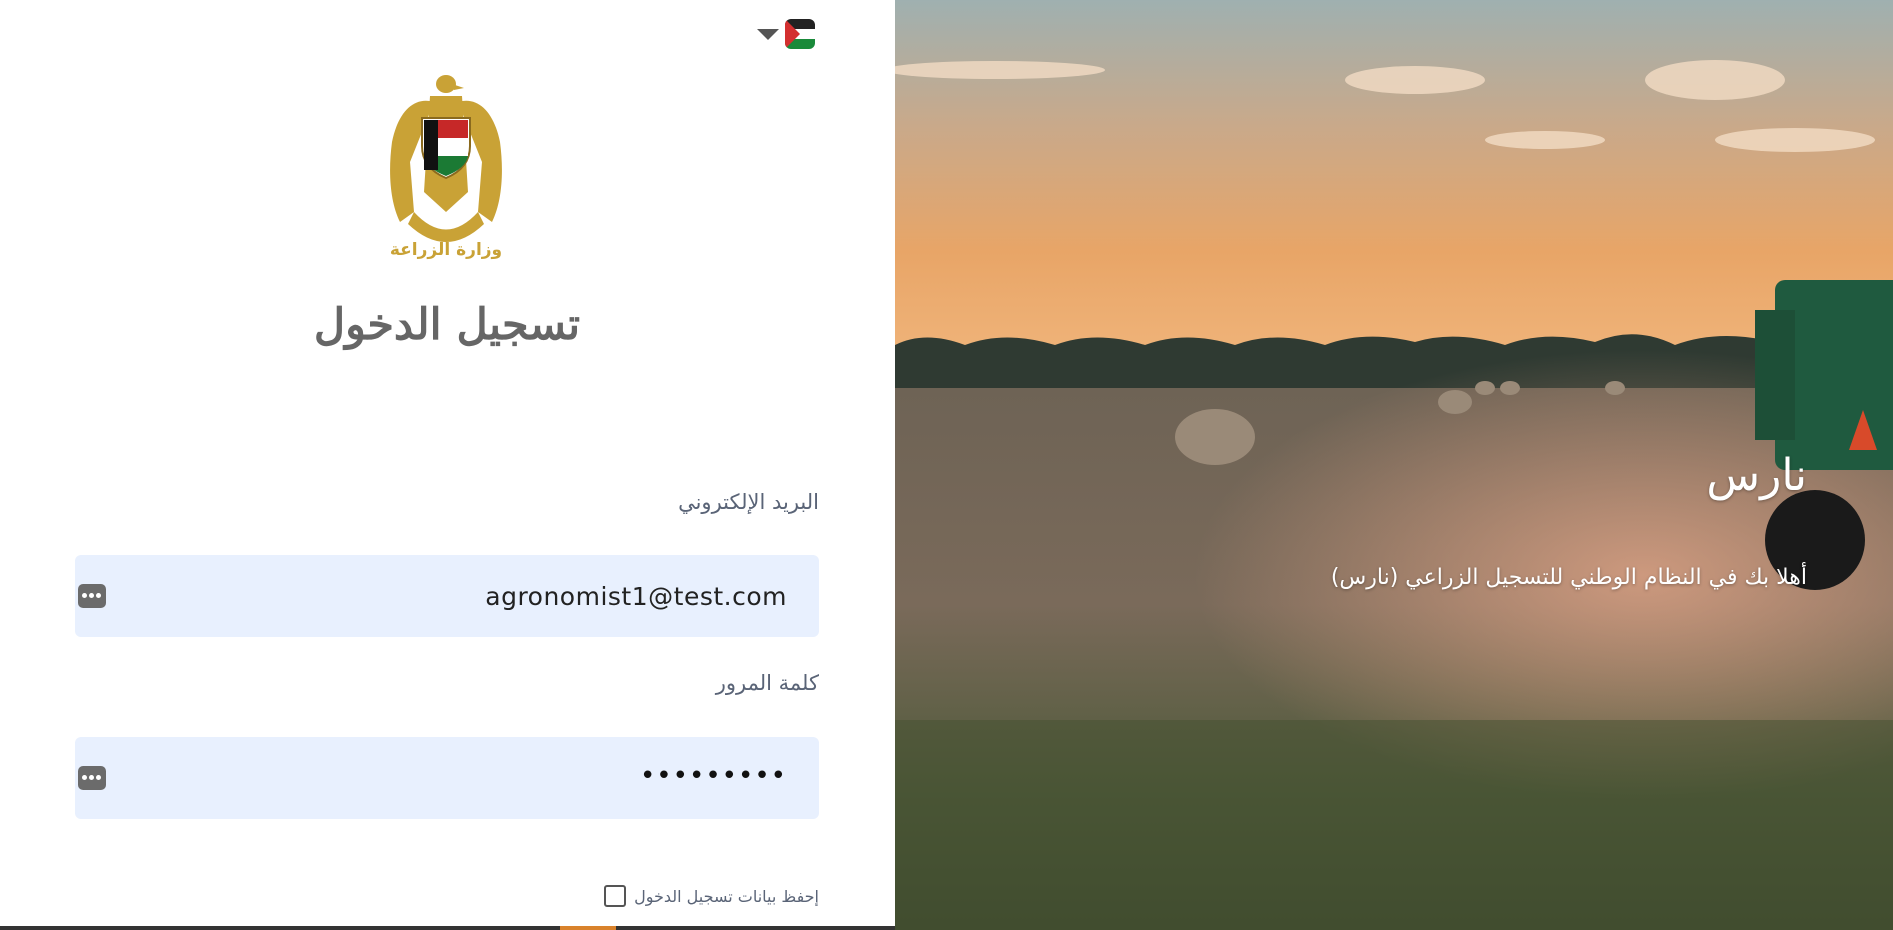  I want to click on password-label: كلمة المرور, so click(767, 683).